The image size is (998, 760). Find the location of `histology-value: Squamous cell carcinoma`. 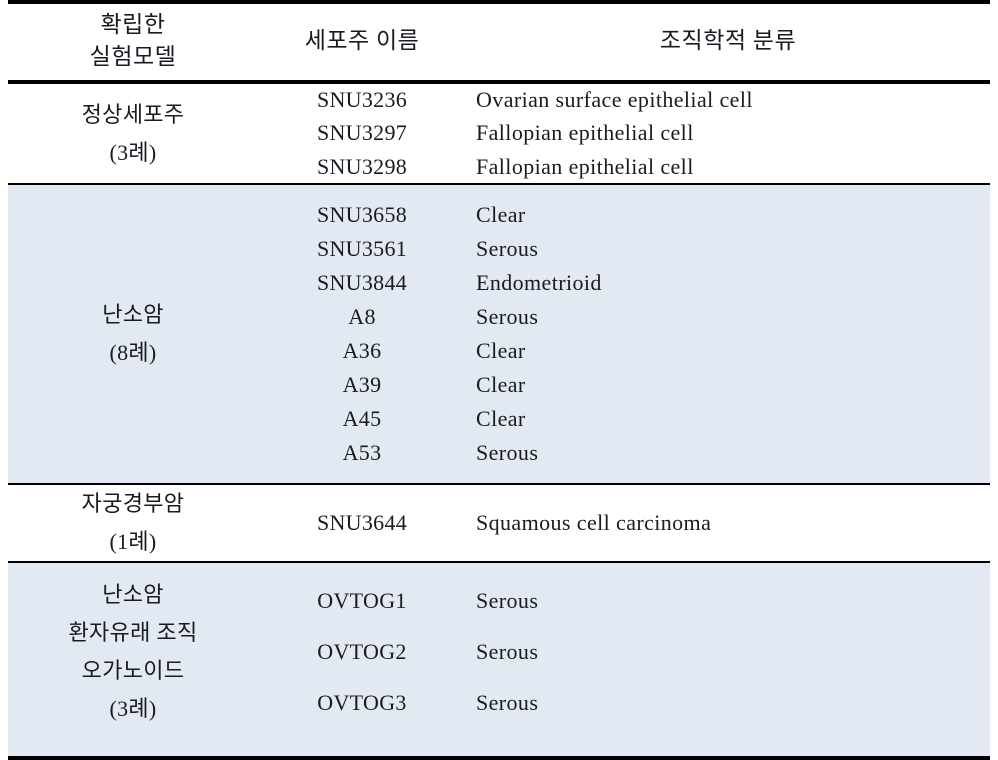

histology-value: Squamous cell carcinoma is located at coordinates (728, 522).